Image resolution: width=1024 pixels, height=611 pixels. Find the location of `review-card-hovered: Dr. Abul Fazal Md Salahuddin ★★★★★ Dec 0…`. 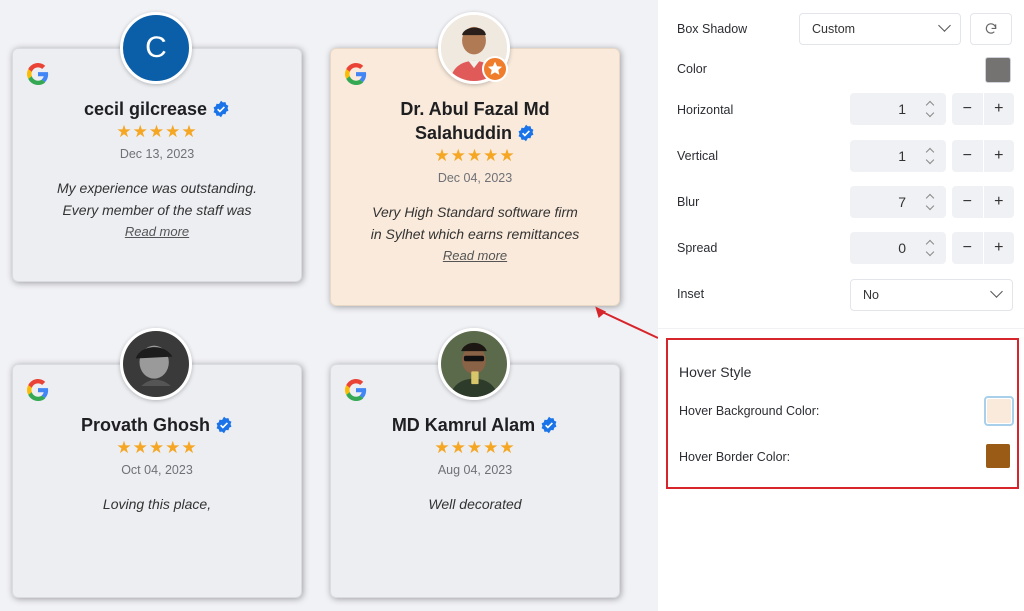

review-card-hovered: Dr. Abul Fazal Md Salahuddin ★★★★★ Dec 0… is located at coordinates (475, 177).